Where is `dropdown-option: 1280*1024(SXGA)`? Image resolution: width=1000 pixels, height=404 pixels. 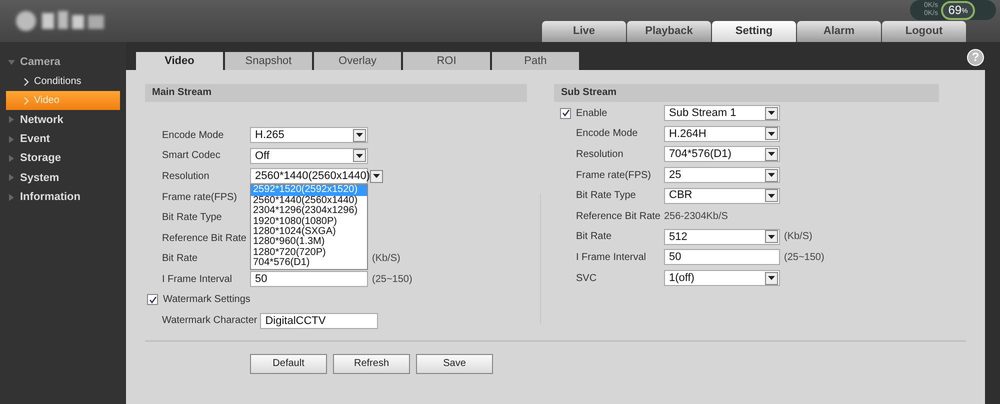 dropdown-option: 1280*1024(SXGA) is located at coordinates (309, 232).